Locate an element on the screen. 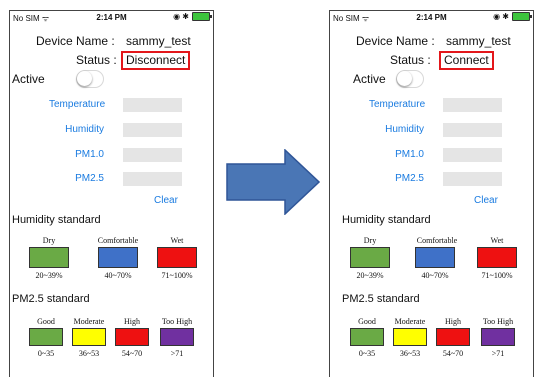 This screenshot has width=536, height=377. status-value: Connect is located at coordinates (466, 60).